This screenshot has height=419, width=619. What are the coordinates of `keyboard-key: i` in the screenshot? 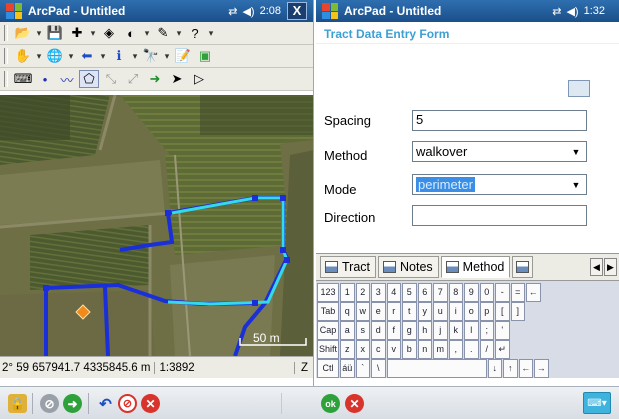 It's located at (455, 311).